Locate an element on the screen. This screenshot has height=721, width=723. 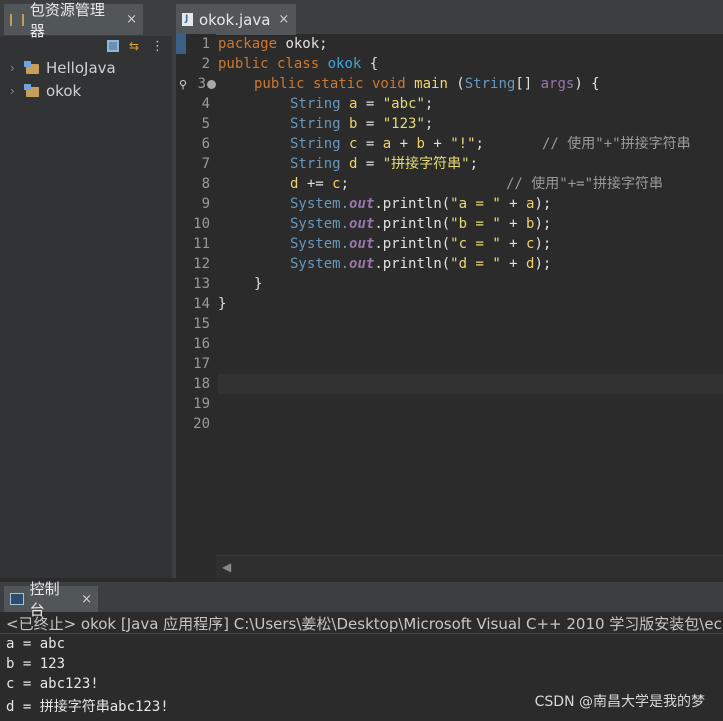
code-line: System.out.println("c = " + c); is located at coordinates (421, 244).